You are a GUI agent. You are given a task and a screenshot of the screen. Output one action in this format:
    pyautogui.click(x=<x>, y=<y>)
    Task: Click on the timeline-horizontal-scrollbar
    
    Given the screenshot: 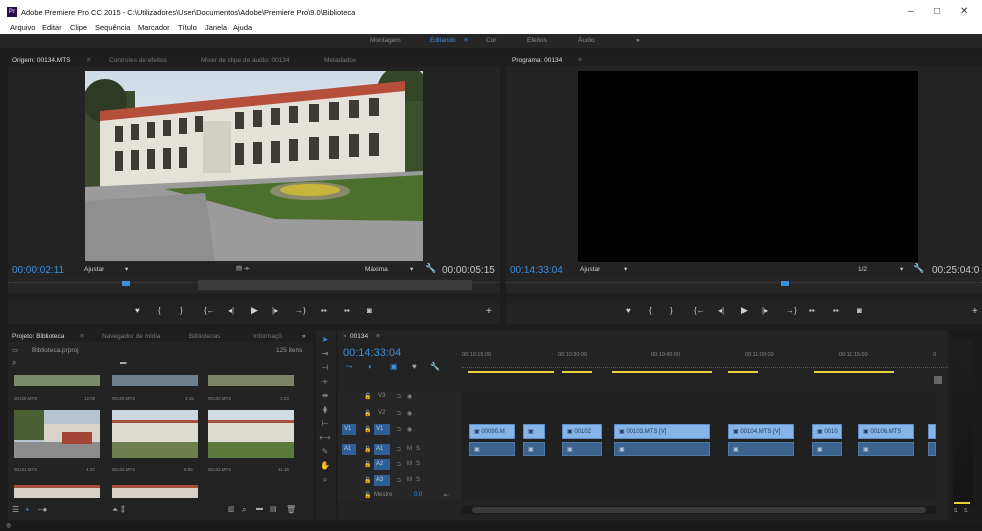 What is the action you would take?
    pyautogui.click(x=699, y=510)
    